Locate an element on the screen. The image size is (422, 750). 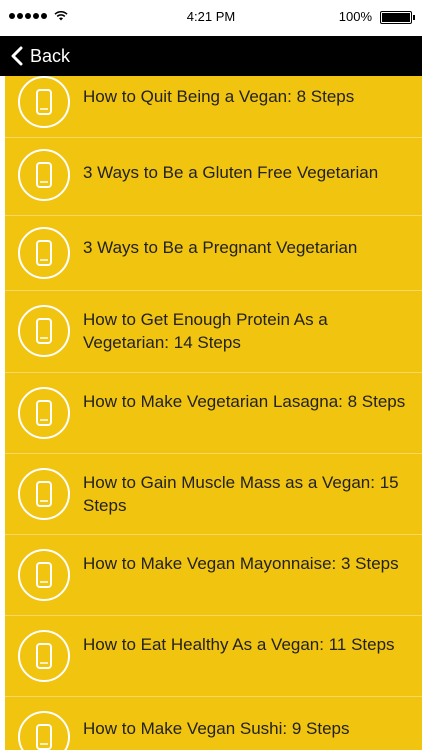
list-item-title: How to Make Vegan Sushi: 9 Steps is located at coordinates (216, 728).